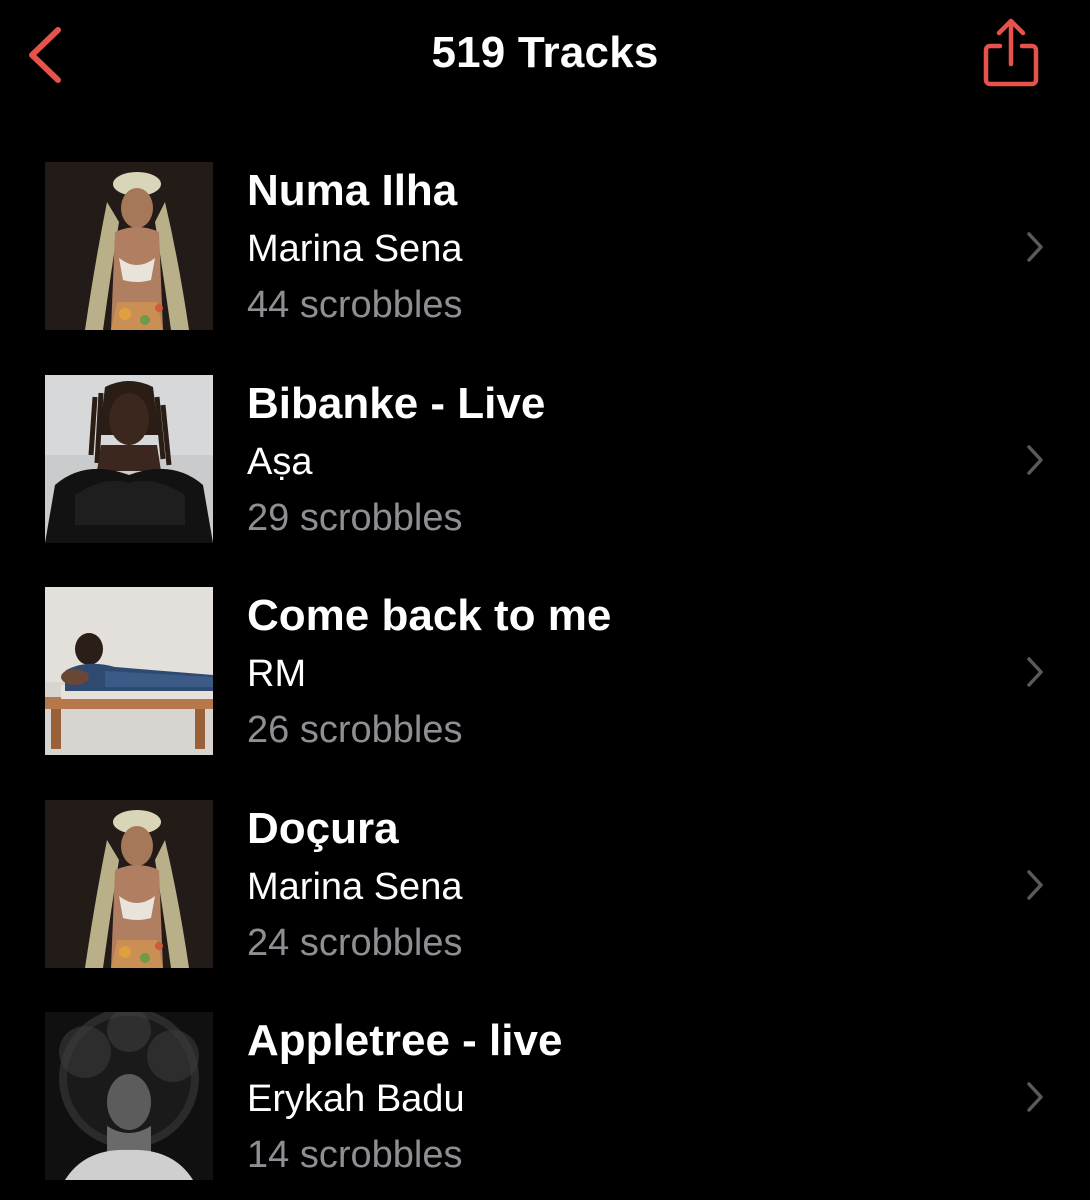  What do you see at coordinates (396, 403) in the screenshot?
I see `track-title: Bibanke - Live` at bounding box center [396, 403].